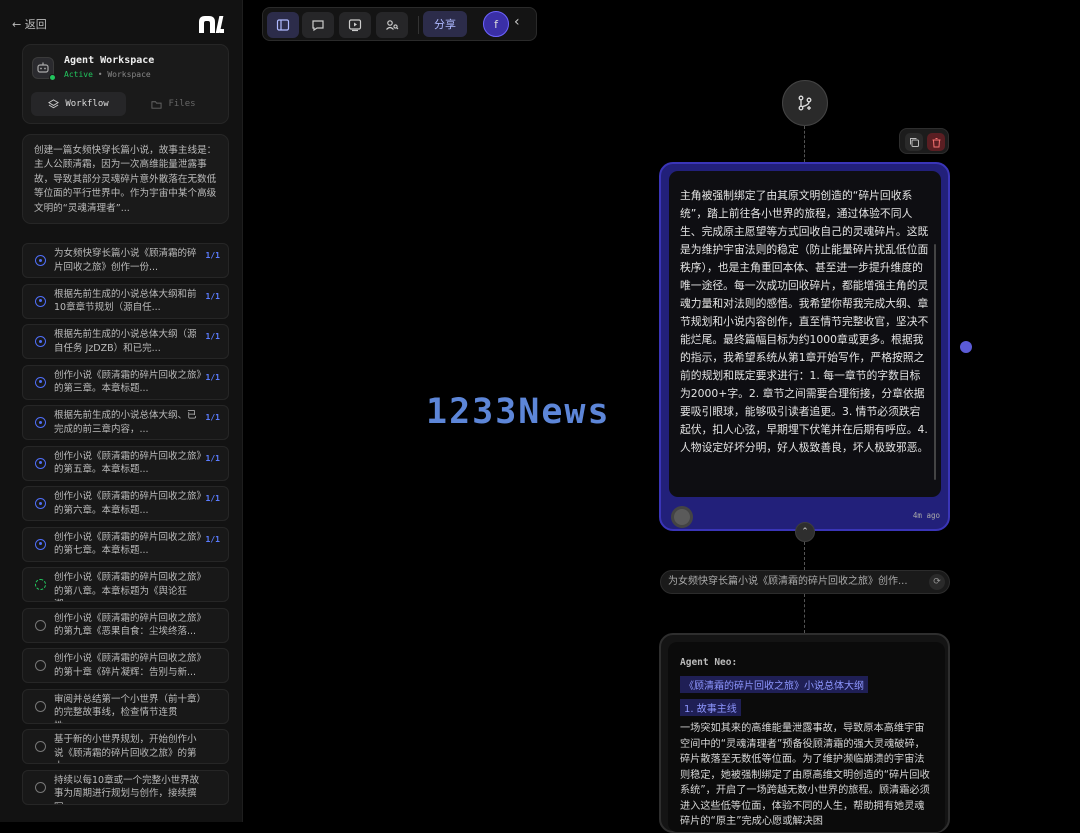  What do you see at coordinates (709, 662) in the screenshot?
I see `agent-name: Agent Neo:` at bounding box center [709, 662].